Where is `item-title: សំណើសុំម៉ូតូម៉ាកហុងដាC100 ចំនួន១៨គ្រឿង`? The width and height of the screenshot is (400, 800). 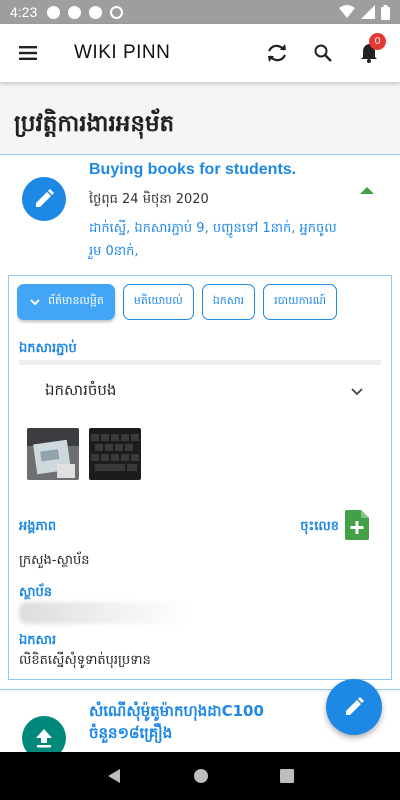
item-title: សំណើសុំម៉ូតូម៉ាកហុងដាC100 ចំនួន១៨គ្រឿង is located at coordinates (176, 722).